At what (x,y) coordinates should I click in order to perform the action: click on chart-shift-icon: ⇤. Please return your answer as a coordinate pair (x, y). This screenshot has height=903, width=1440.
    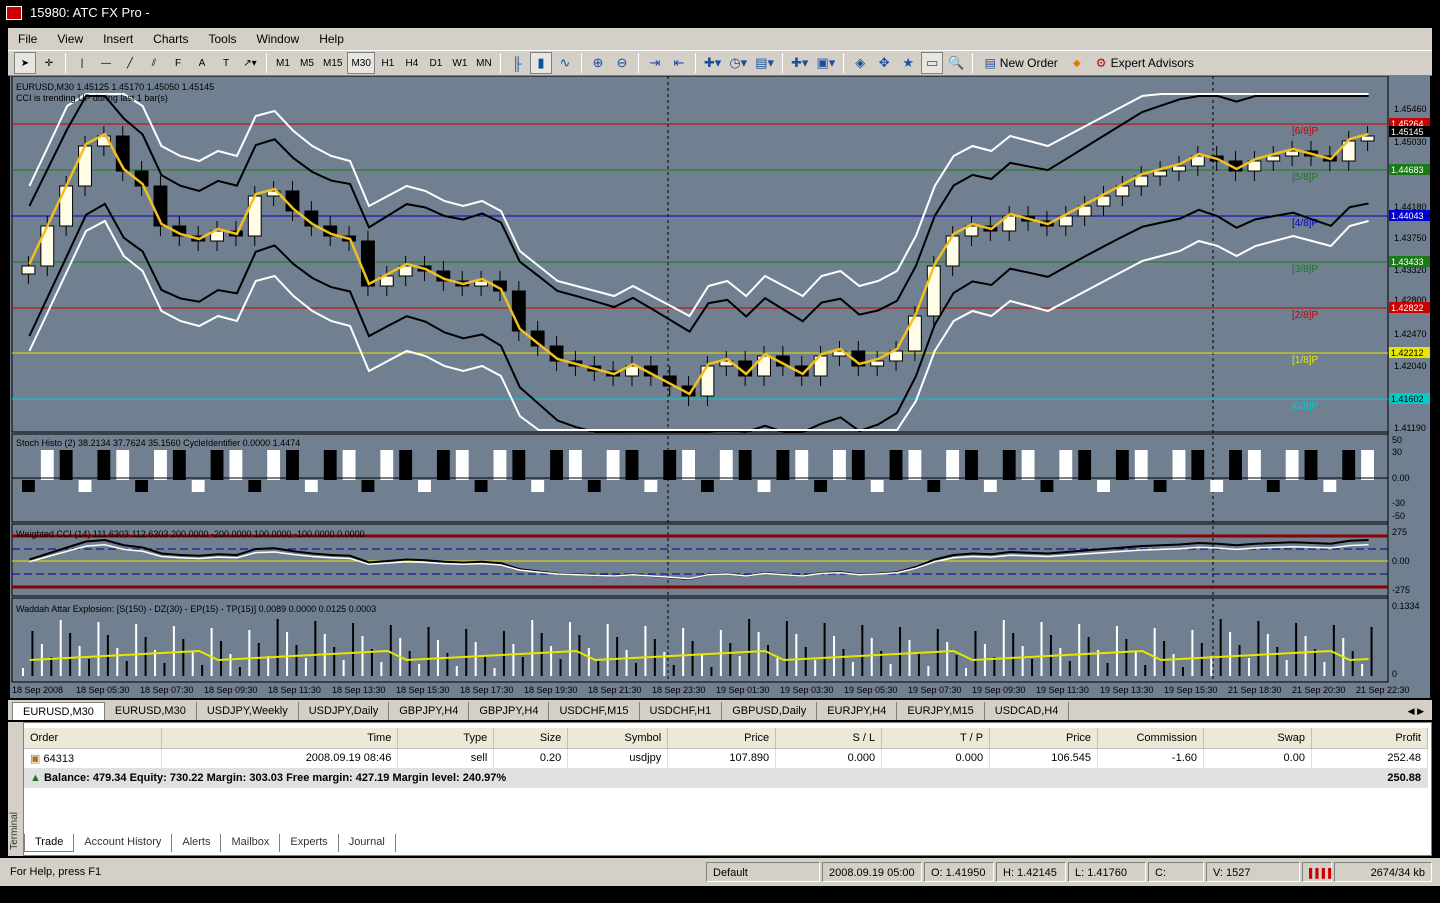
    Looking at the image, I should click on (679, 63).